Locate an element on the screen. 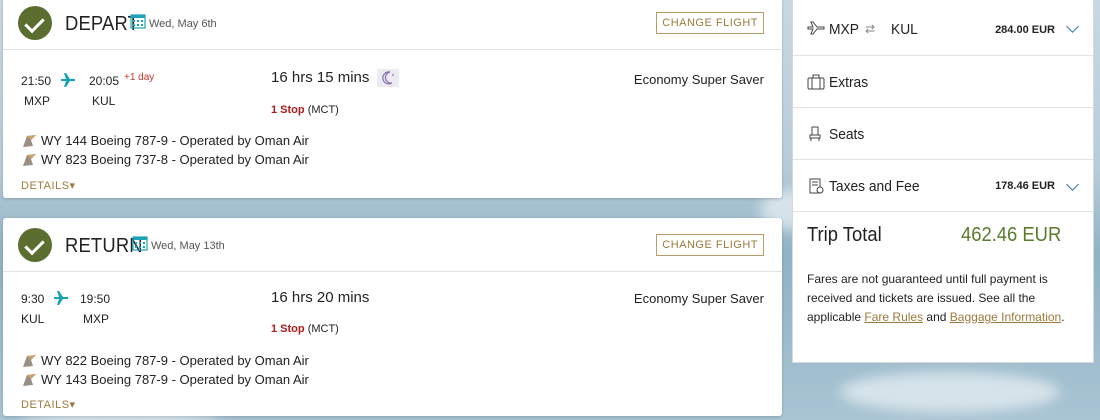 Image resolution: width=1100 pixels, height=420 pixels. depart-plus-day: +1 day is located at coordinates (139, 77).